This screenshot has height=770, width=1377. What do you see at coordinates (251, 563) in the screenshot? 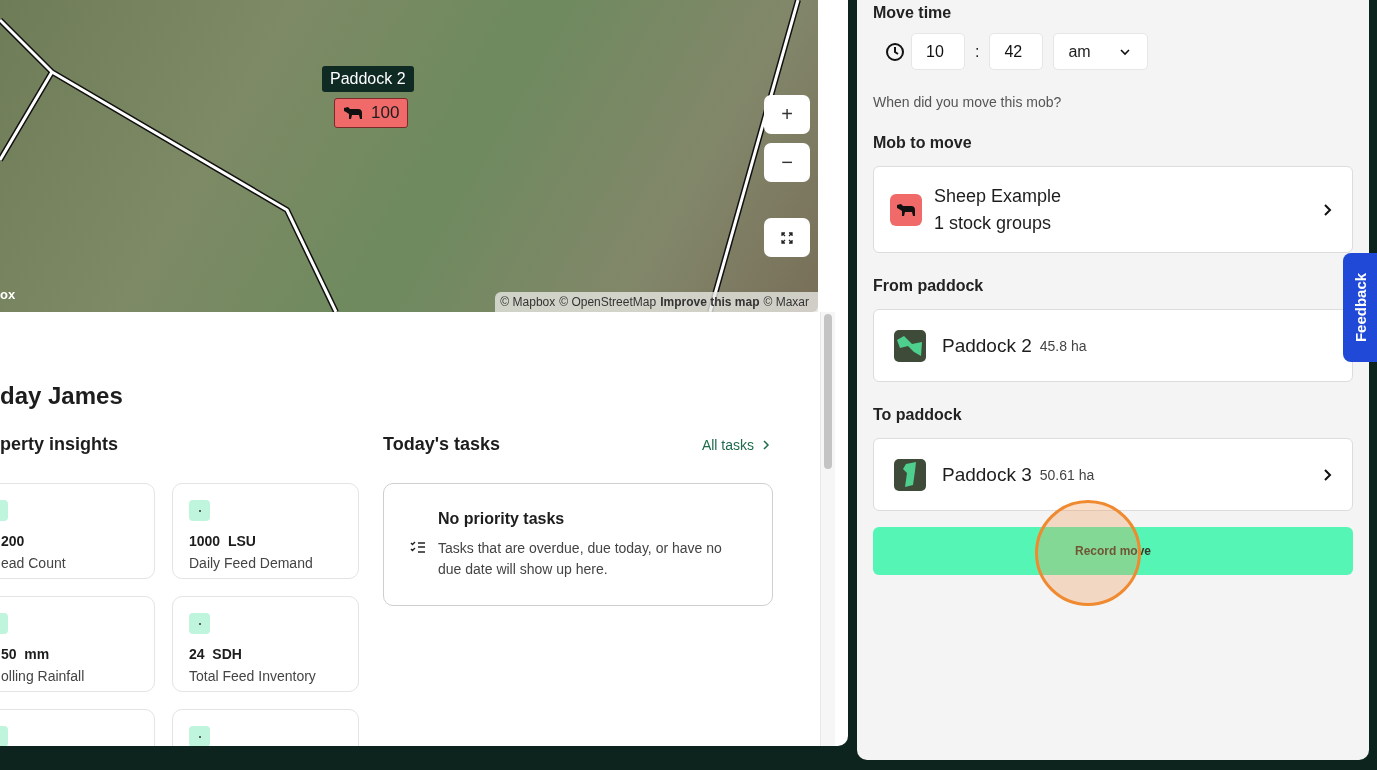
I see `insight-label: Daily Feed Demand` at bounding box center [251, 563].